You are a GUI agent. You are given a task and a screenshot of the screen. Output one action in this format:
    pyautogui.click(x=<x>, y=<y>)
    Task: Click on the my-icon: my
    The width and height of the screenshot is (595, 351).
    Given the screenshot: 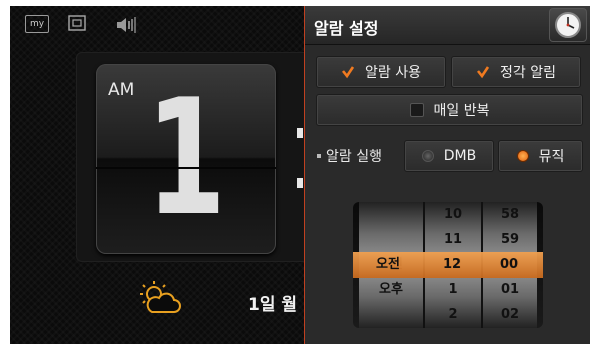 What is the action you would take?
    pyautogui.click(x=37, y=24)
    